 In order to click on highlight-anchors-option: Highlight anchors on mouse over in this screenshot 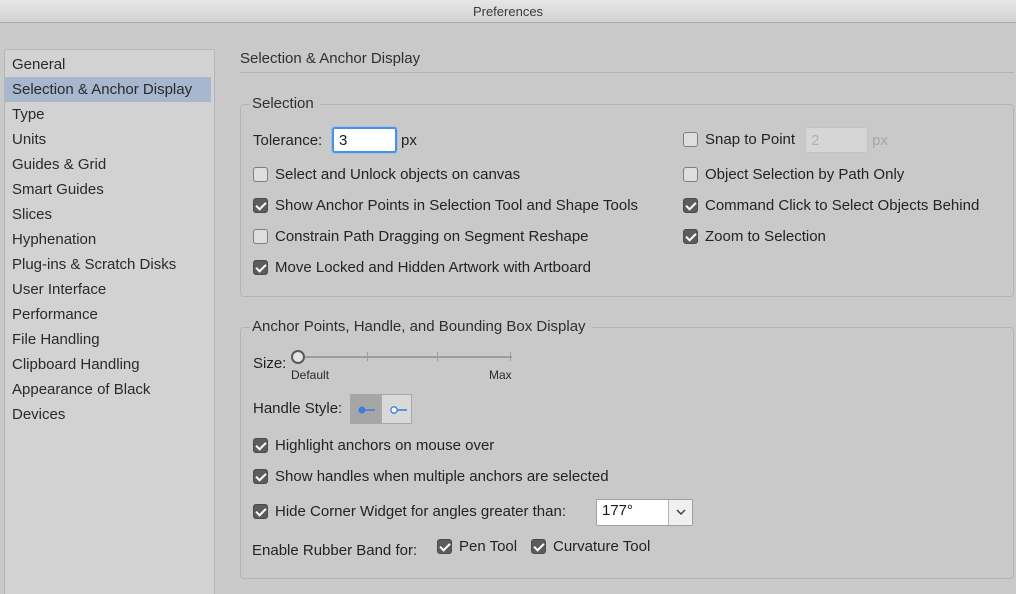, I will do `click(463, 446)`.